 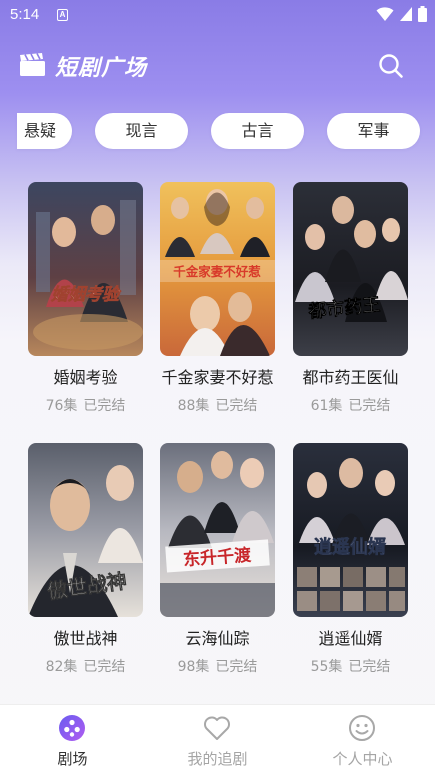 What do you see at coordinates (85, 269) in the screenshot?
I see `drama-poster: 婚姻考验` at bounding box center [85, 269].